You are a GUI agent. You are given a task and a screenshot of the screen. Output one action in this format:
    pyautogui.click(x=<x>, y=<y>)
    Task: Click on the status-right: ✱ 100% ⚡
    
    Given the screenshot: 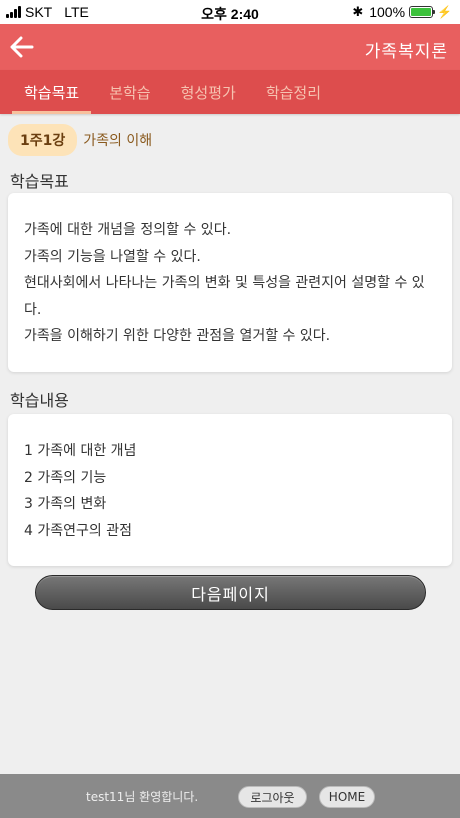 What is the action you would take?
    pyautogui.click(x=402, y=12)
    